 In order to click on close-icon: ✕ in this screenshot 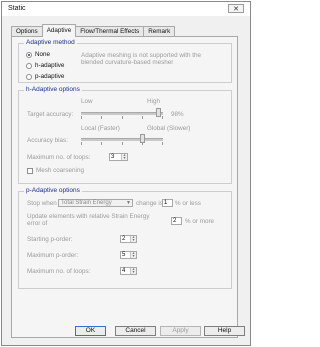, I will do `click(236, 9)`.